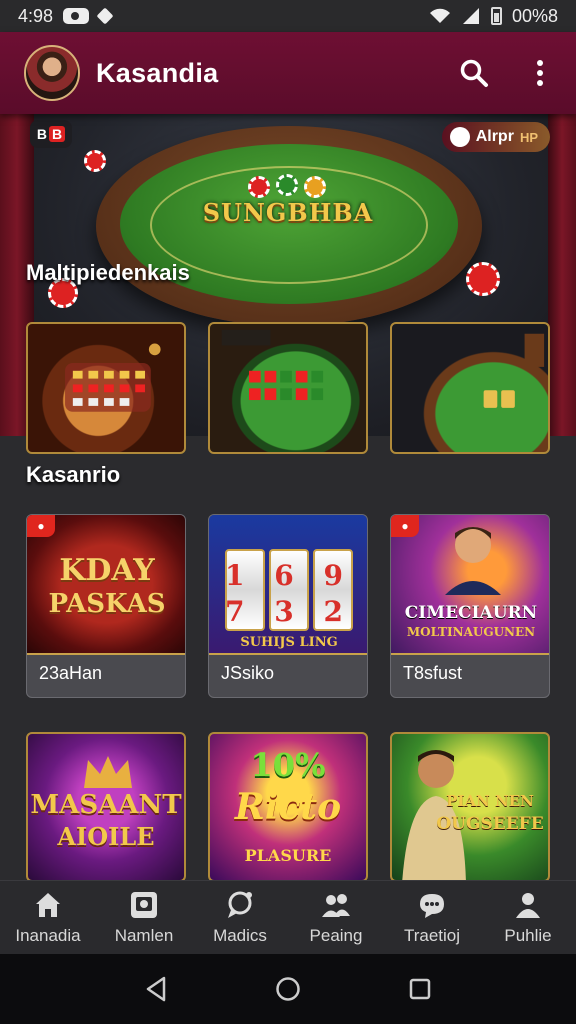 The height and width of the screenshot is (1024, 576). I want to click on casino-card: ● KDAY PASKAS 23aHan, so click(106, 606).